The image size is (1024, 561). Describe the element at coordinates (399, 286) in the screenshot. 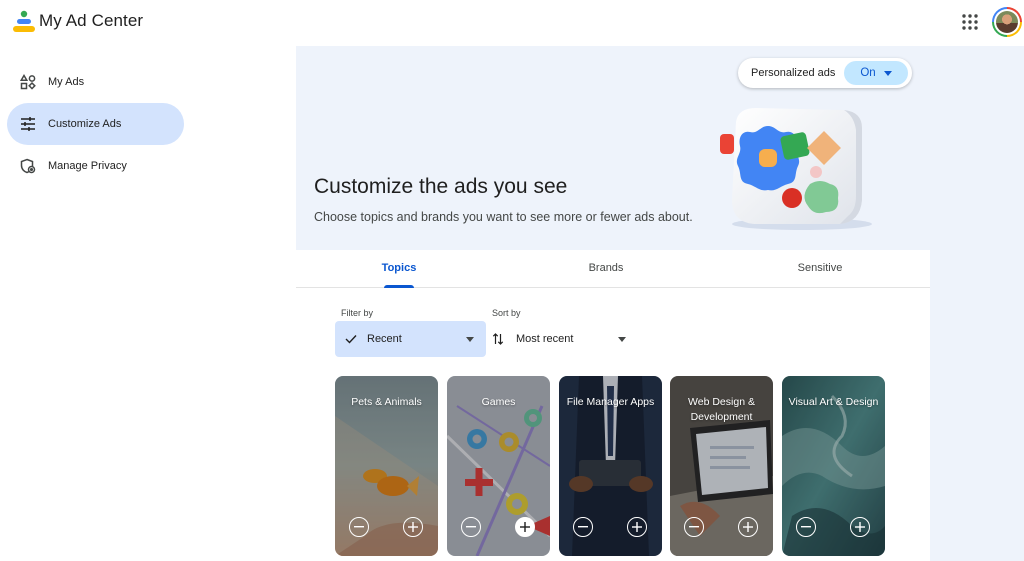

I see `active-tab-indicator` at that location.